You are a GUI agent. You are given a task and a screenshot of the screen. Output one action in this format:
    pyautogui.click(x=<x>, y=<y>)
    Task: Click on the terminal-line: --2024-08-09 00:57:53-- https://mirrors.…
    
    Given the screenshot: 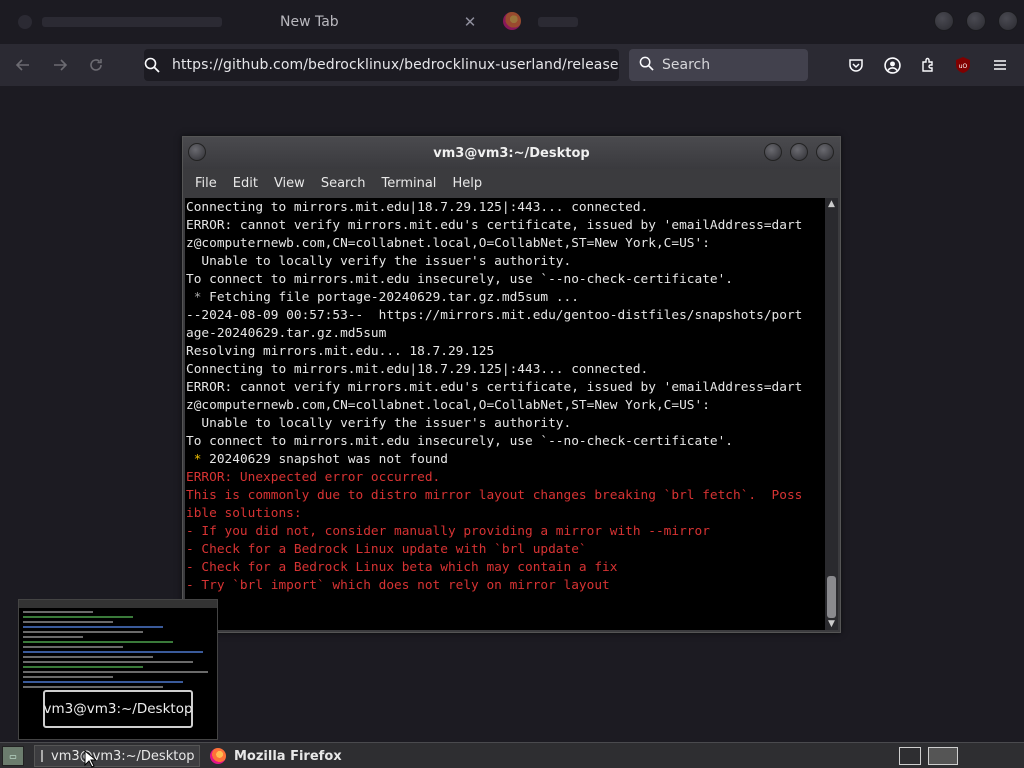 What is the action you would take?
    pyautogui.click(x=494, y=315)
    